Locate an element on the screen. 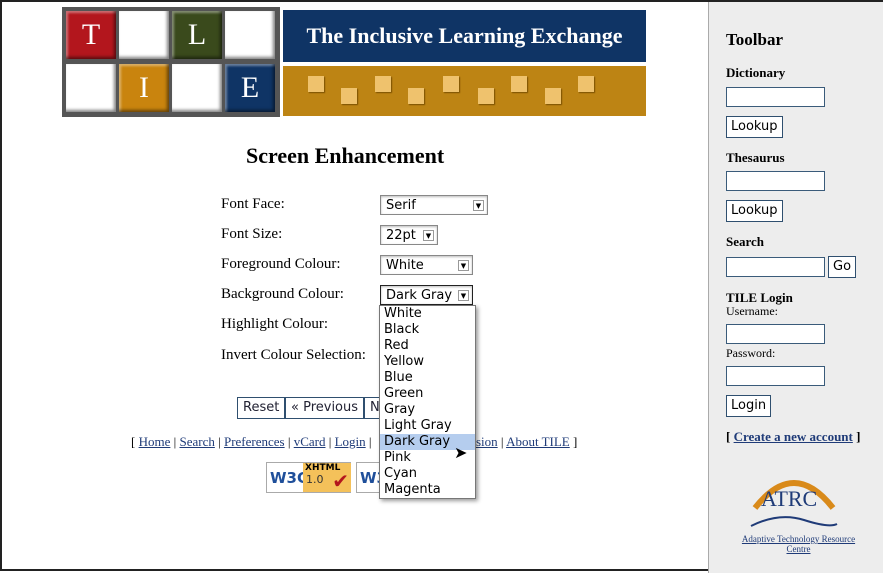 Image resolution: width=883 pixels, height=573 pixels. foreground-label: Foreground Colour: is located at coordinates (281, 264).